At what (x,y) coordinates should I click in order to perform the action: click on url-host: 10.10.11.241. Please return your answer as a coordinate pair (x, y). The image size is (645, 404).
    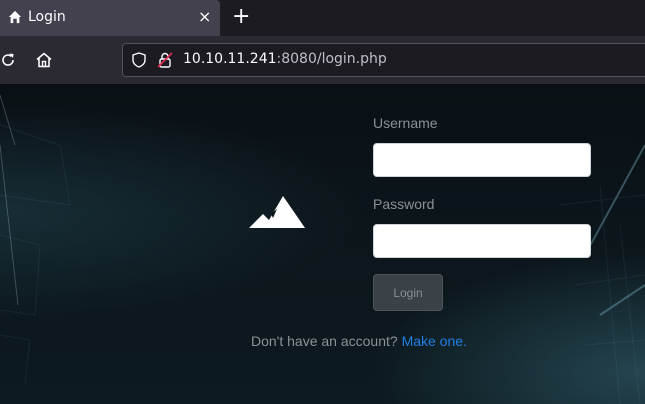
    Looking at the image, I should click on (230, 59).